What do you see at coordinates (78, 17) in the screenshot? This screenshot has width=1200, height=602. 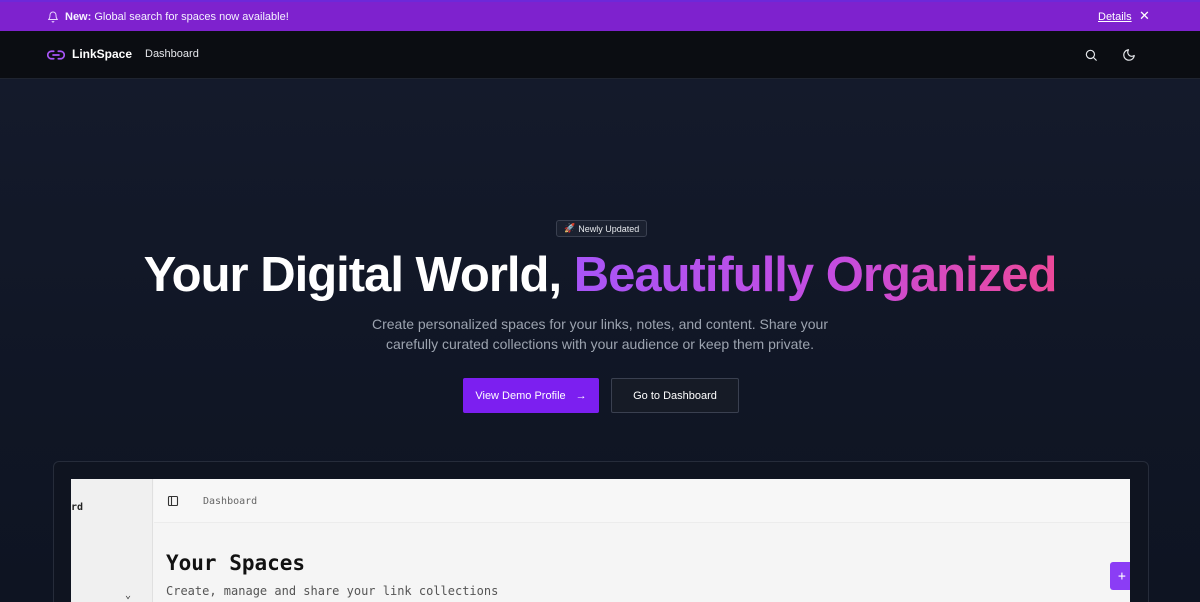 I see `announcement-label: New:` at bounding box center [78, 17].